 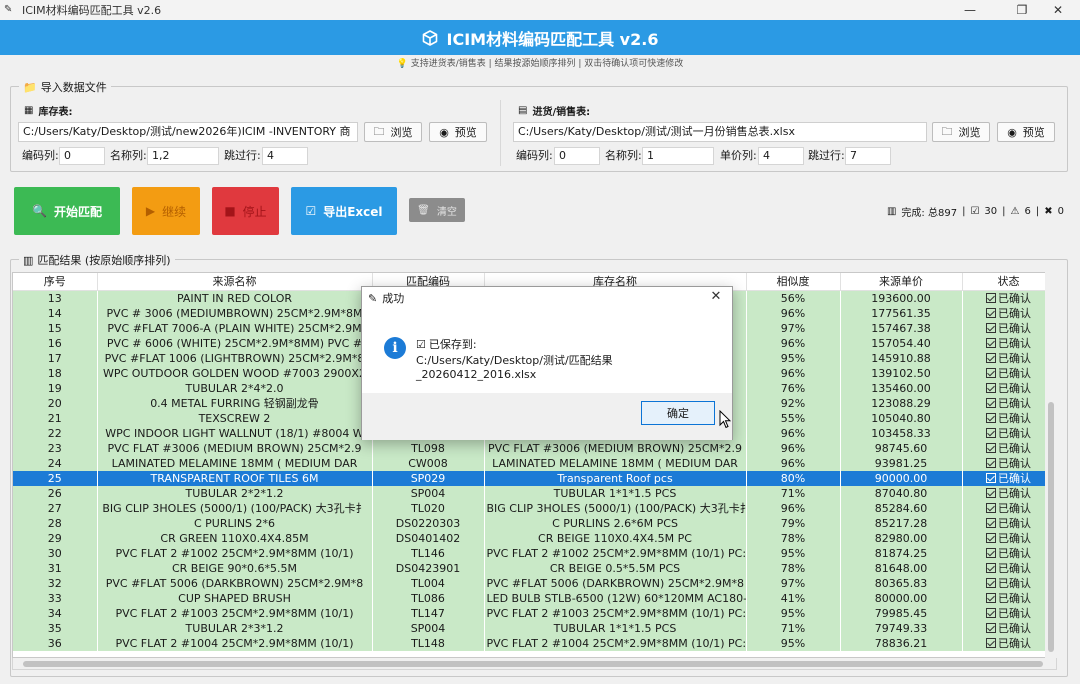 What do you see at coordinates (55, 478) in the screenshot?
I see `table-cell: 25` at bounding box center [55, 478].